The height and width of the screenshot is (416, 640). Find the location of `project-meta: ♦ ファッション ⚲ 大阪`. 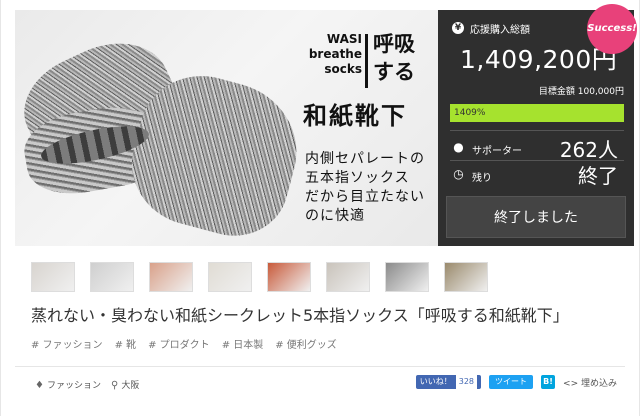

project-meta: ♦ ファッション ⚲ 大阪 is located at coordinates (87, 384).